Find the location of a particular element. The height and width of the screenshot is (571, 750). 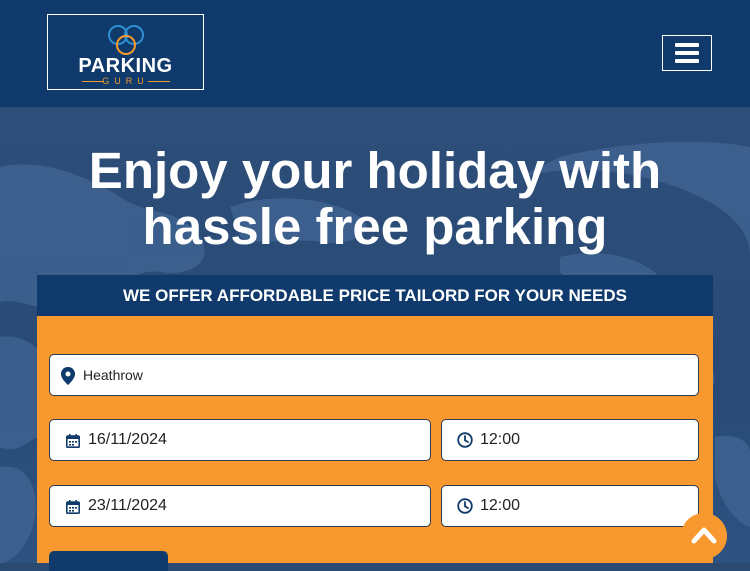

pick-up-time-input: 12:00 is located at coordinates (570, 506).